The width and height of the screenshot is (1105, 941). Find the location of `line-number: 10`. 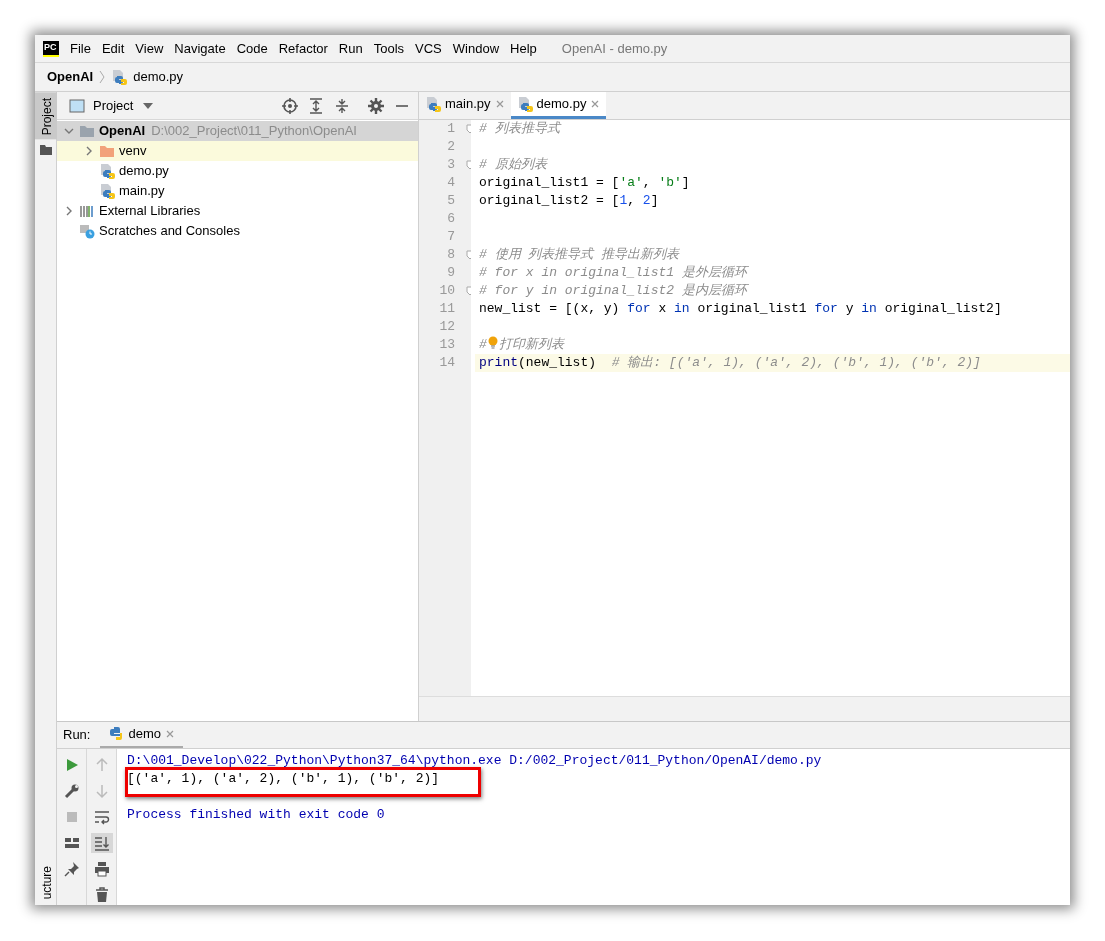

line-number: 10 is located at coordinates (446, 291).